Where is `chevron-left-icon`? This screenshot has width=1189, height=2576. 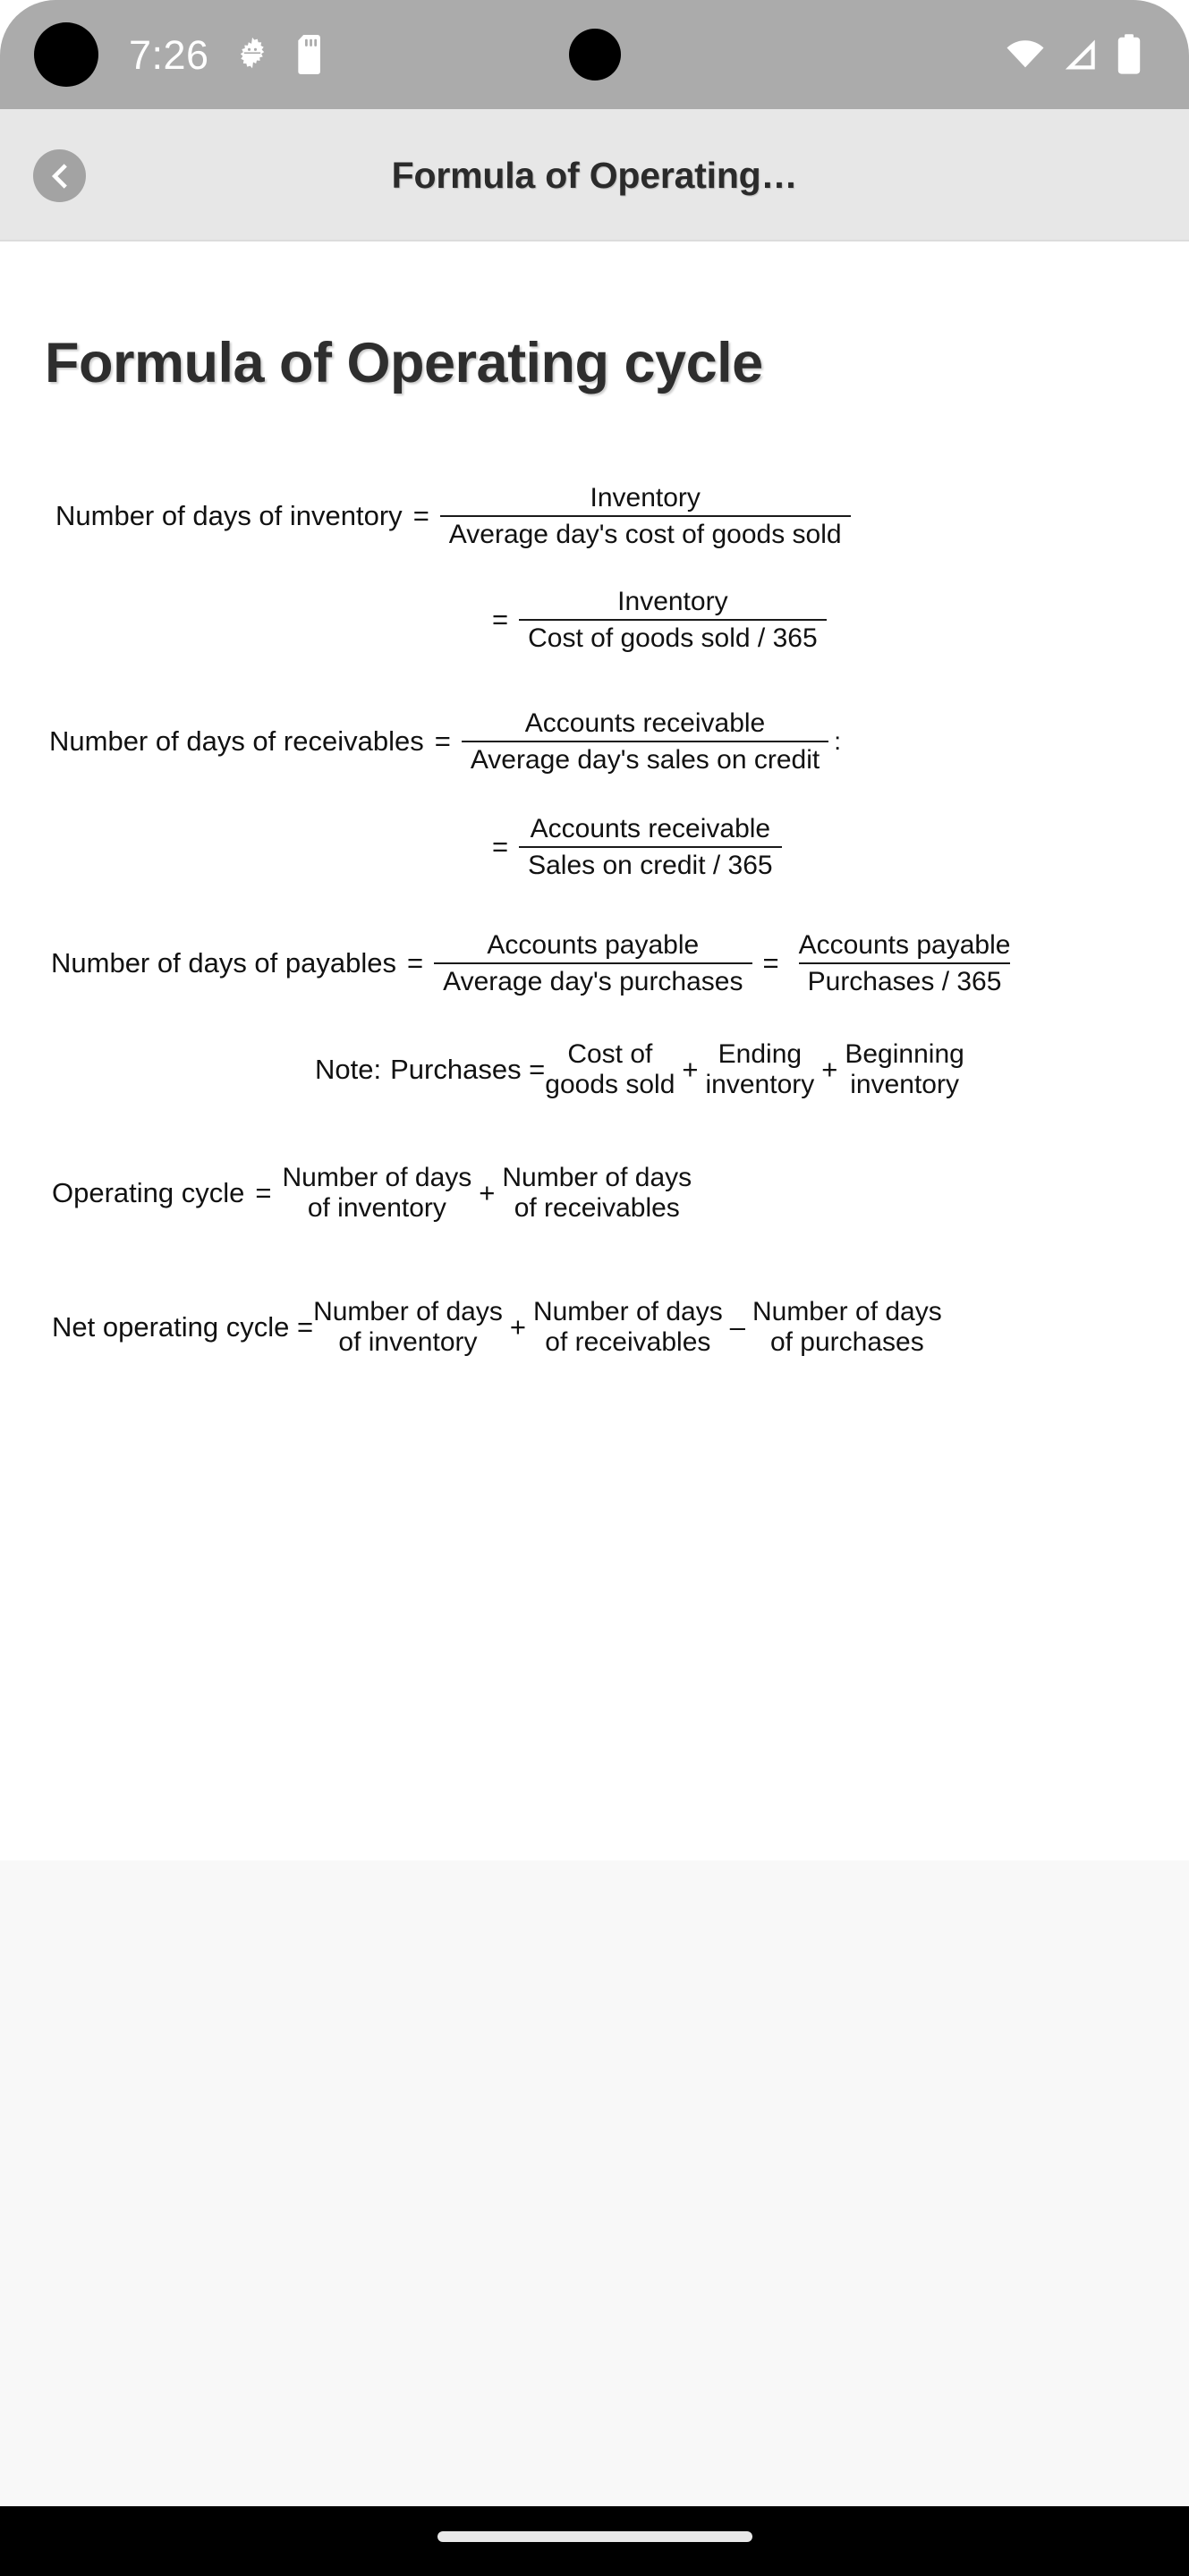 chevron-left-icon is located at coordinates (59, 176).